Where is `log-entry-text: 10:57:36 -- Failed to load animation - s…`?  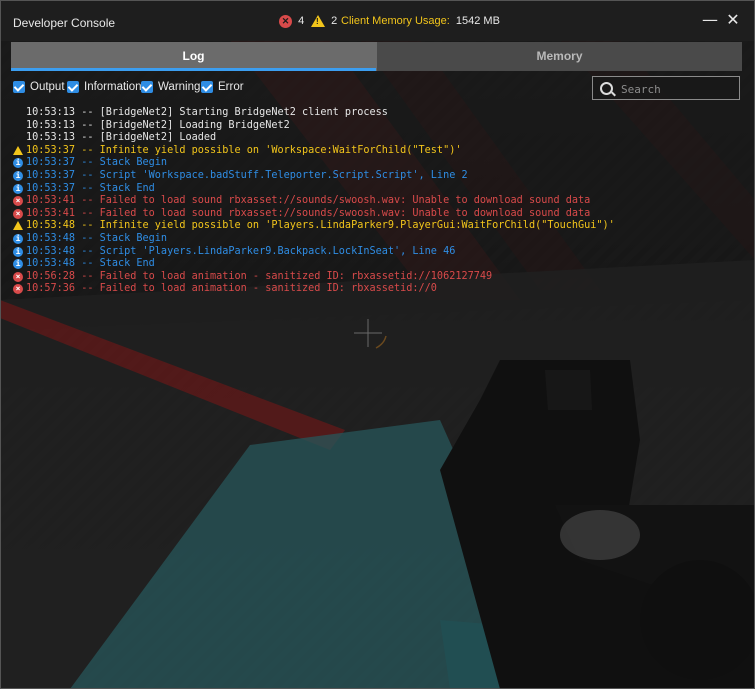
log-entry-text: 10:57:36 -- Failed to load animation - s… is located at coordinates (231, 289).